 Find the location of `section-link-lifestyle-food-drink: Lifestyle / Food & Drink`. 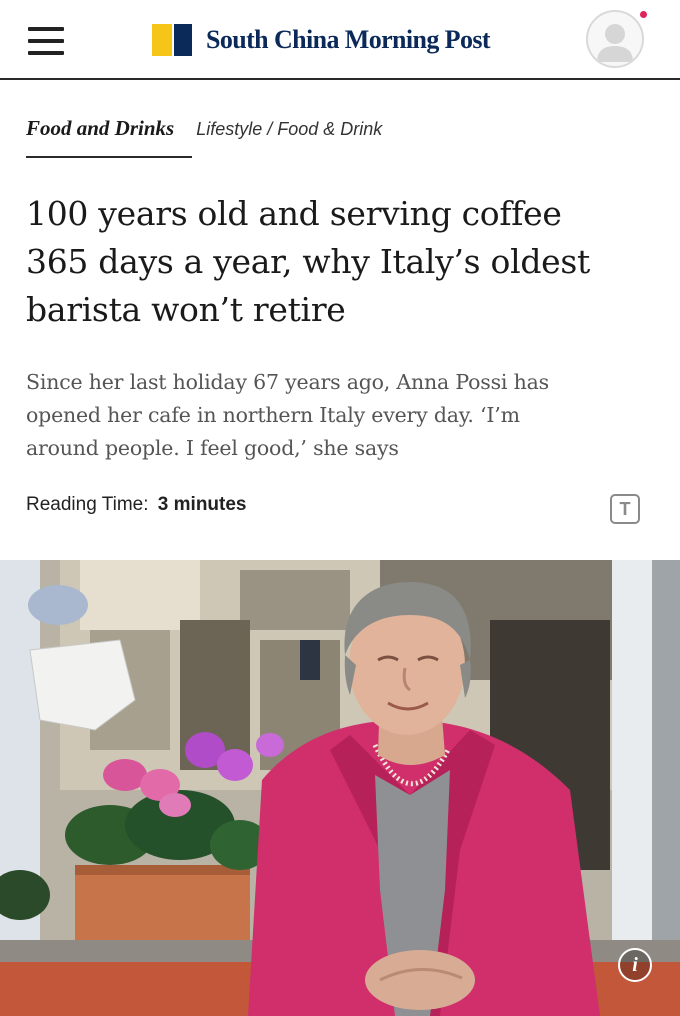

section-link-lifestyle-food-drink: Lifestyle / Food & Drink is located at coordinates (289, 129).